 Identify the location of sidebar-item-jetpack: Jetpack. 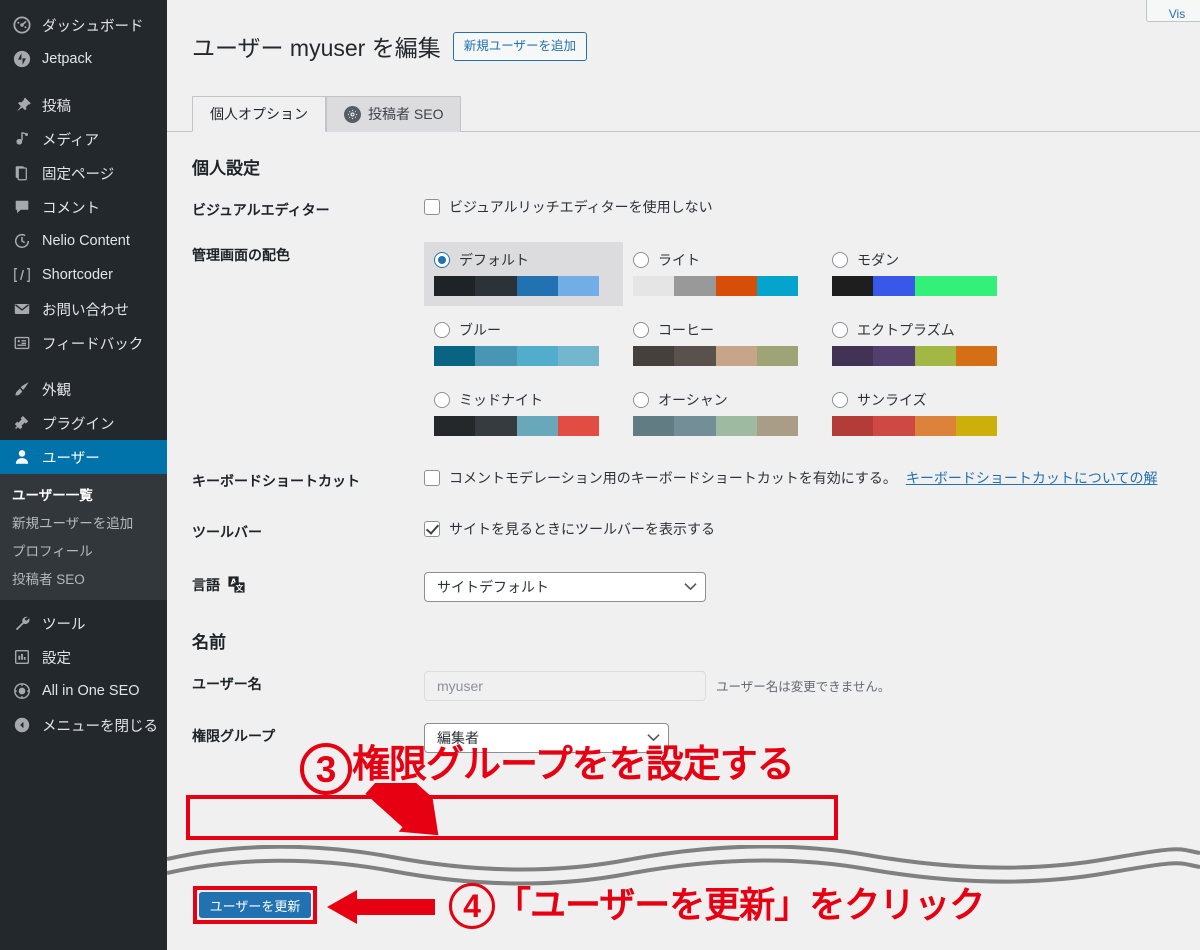
(83, 59).